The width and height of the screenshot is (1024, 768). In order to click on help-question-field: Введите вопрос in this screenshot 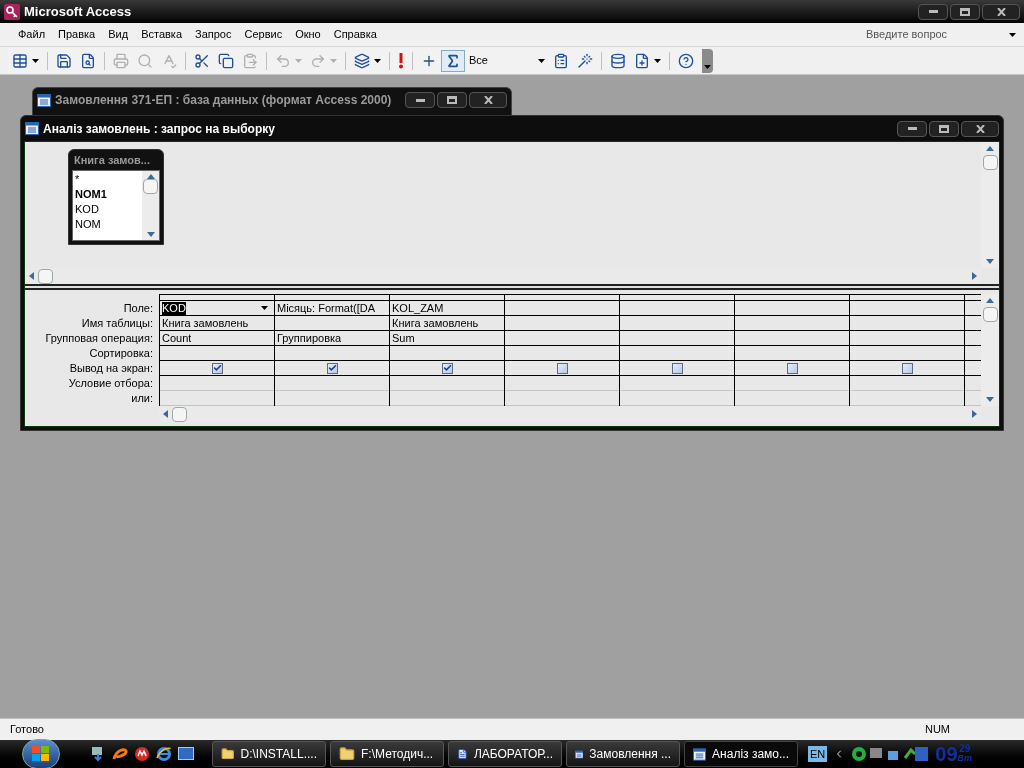, I will do `click(941, 34)`.